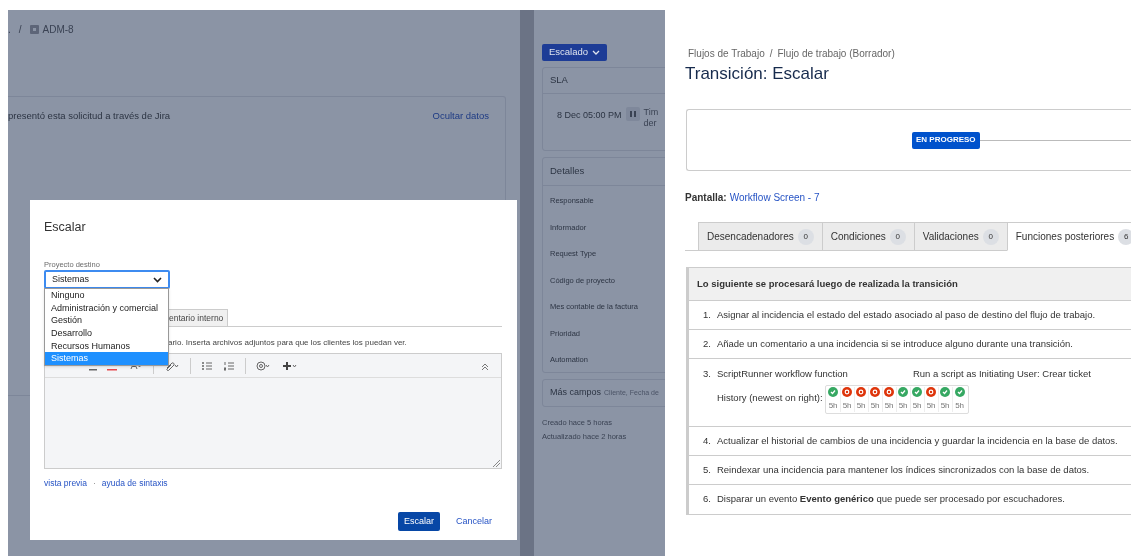 This screenshot has width=1131, height=556. I want to click on escalate-button: Escalar, so click(418, 521).